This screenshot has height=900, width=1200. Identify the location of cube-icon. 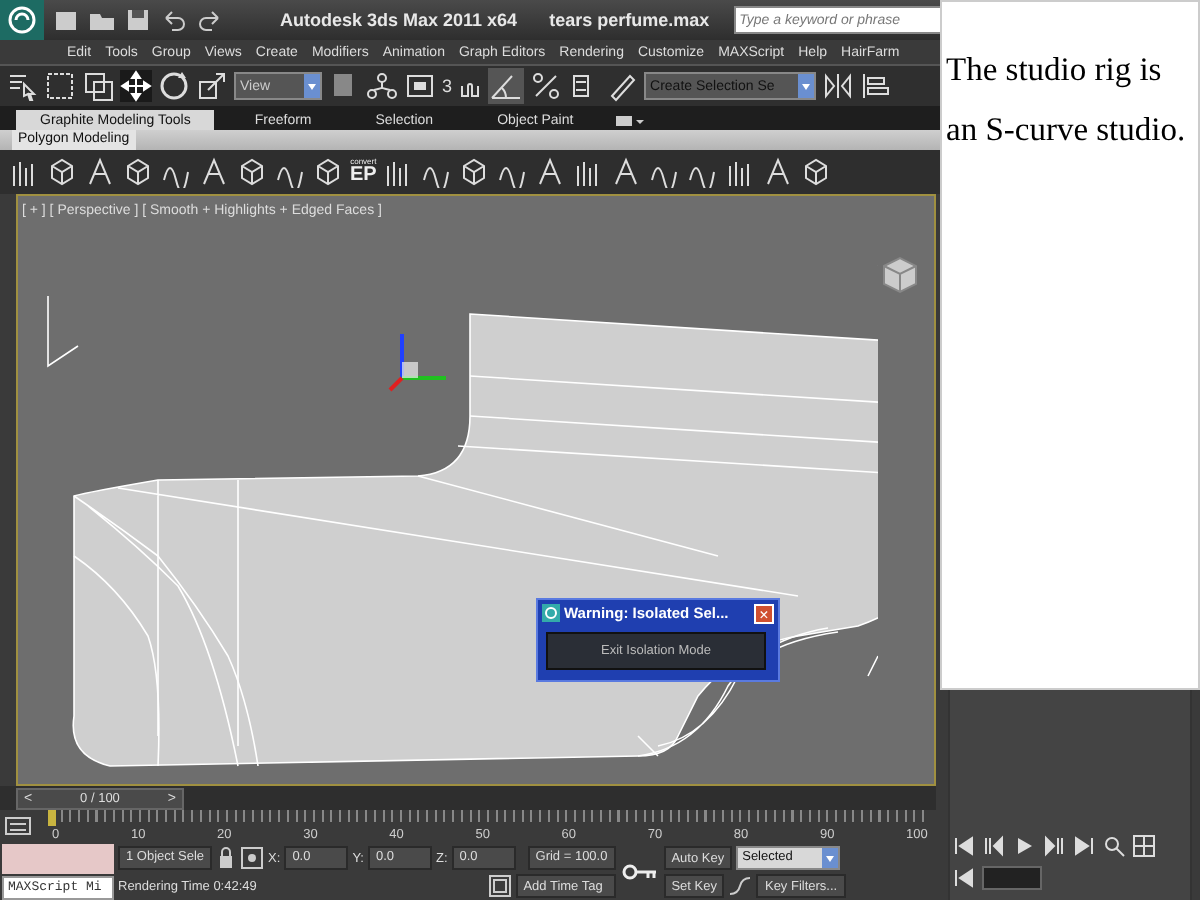
(138, 172).